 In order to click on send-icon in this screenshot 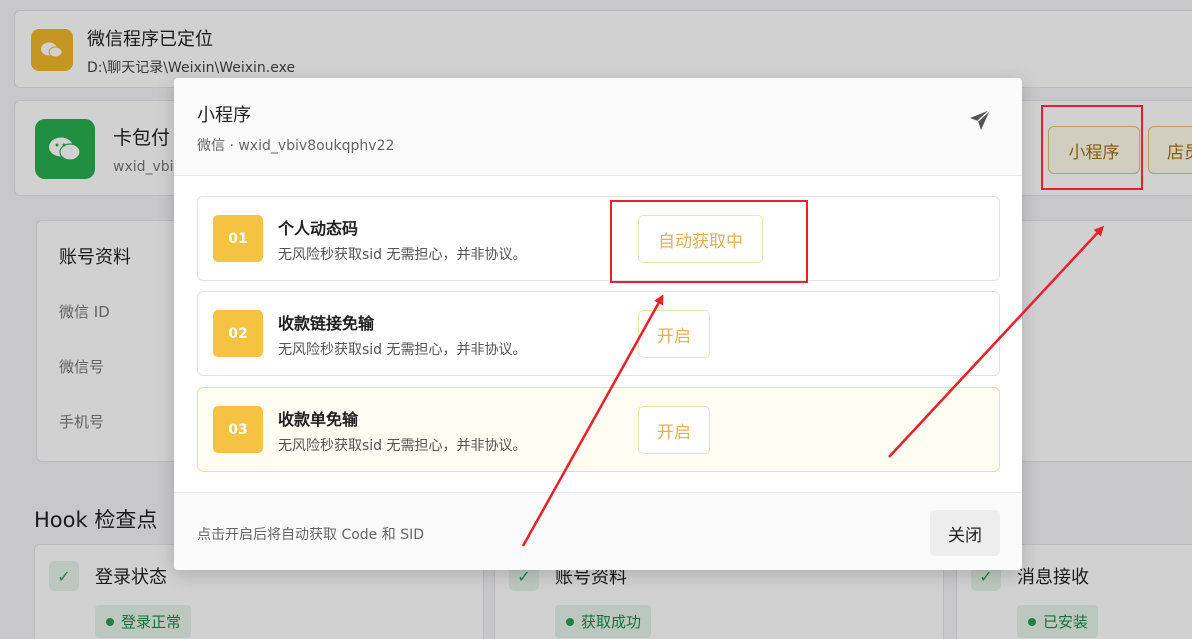, I will do `click(980, 120)`.